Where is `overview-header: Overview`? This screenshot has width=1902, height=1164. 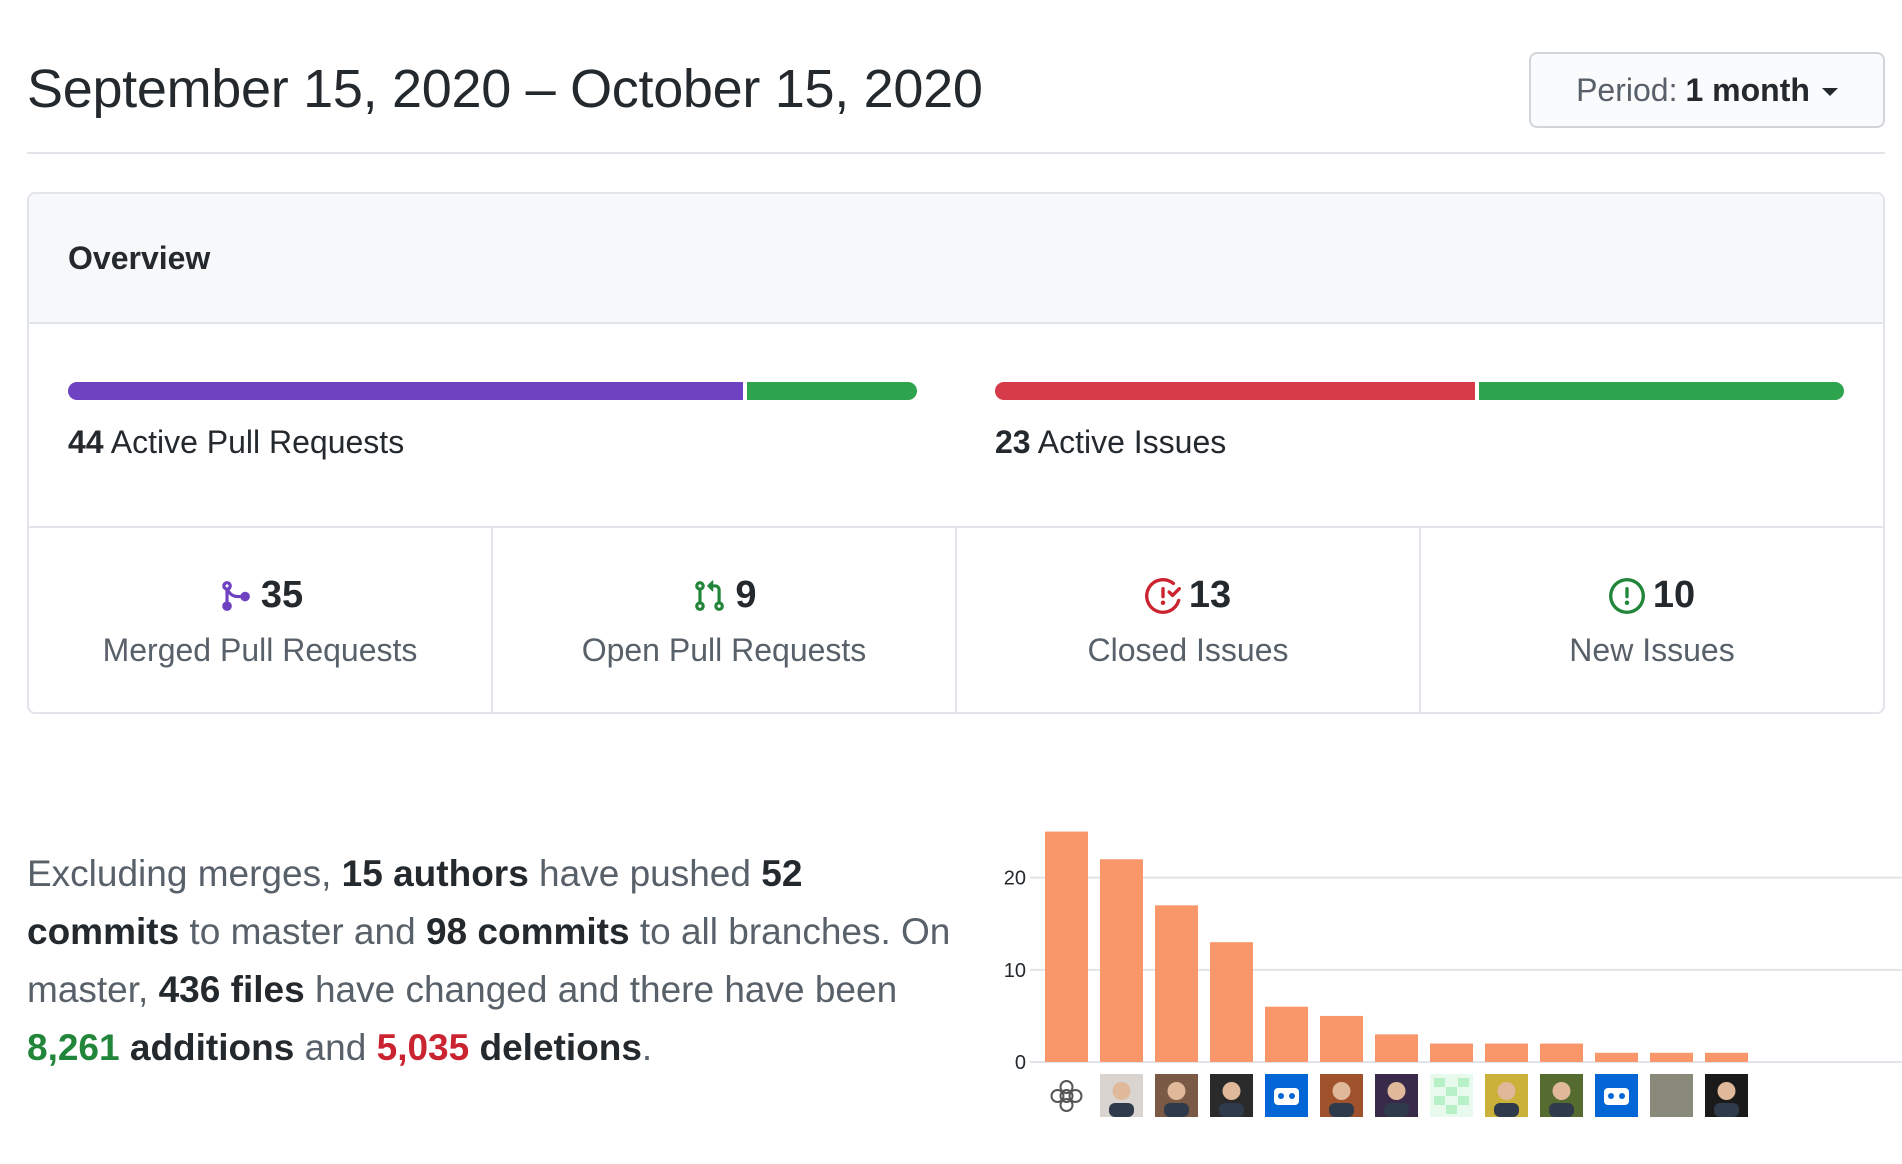 overview-header: Overview is located at coordinates (956, 259).